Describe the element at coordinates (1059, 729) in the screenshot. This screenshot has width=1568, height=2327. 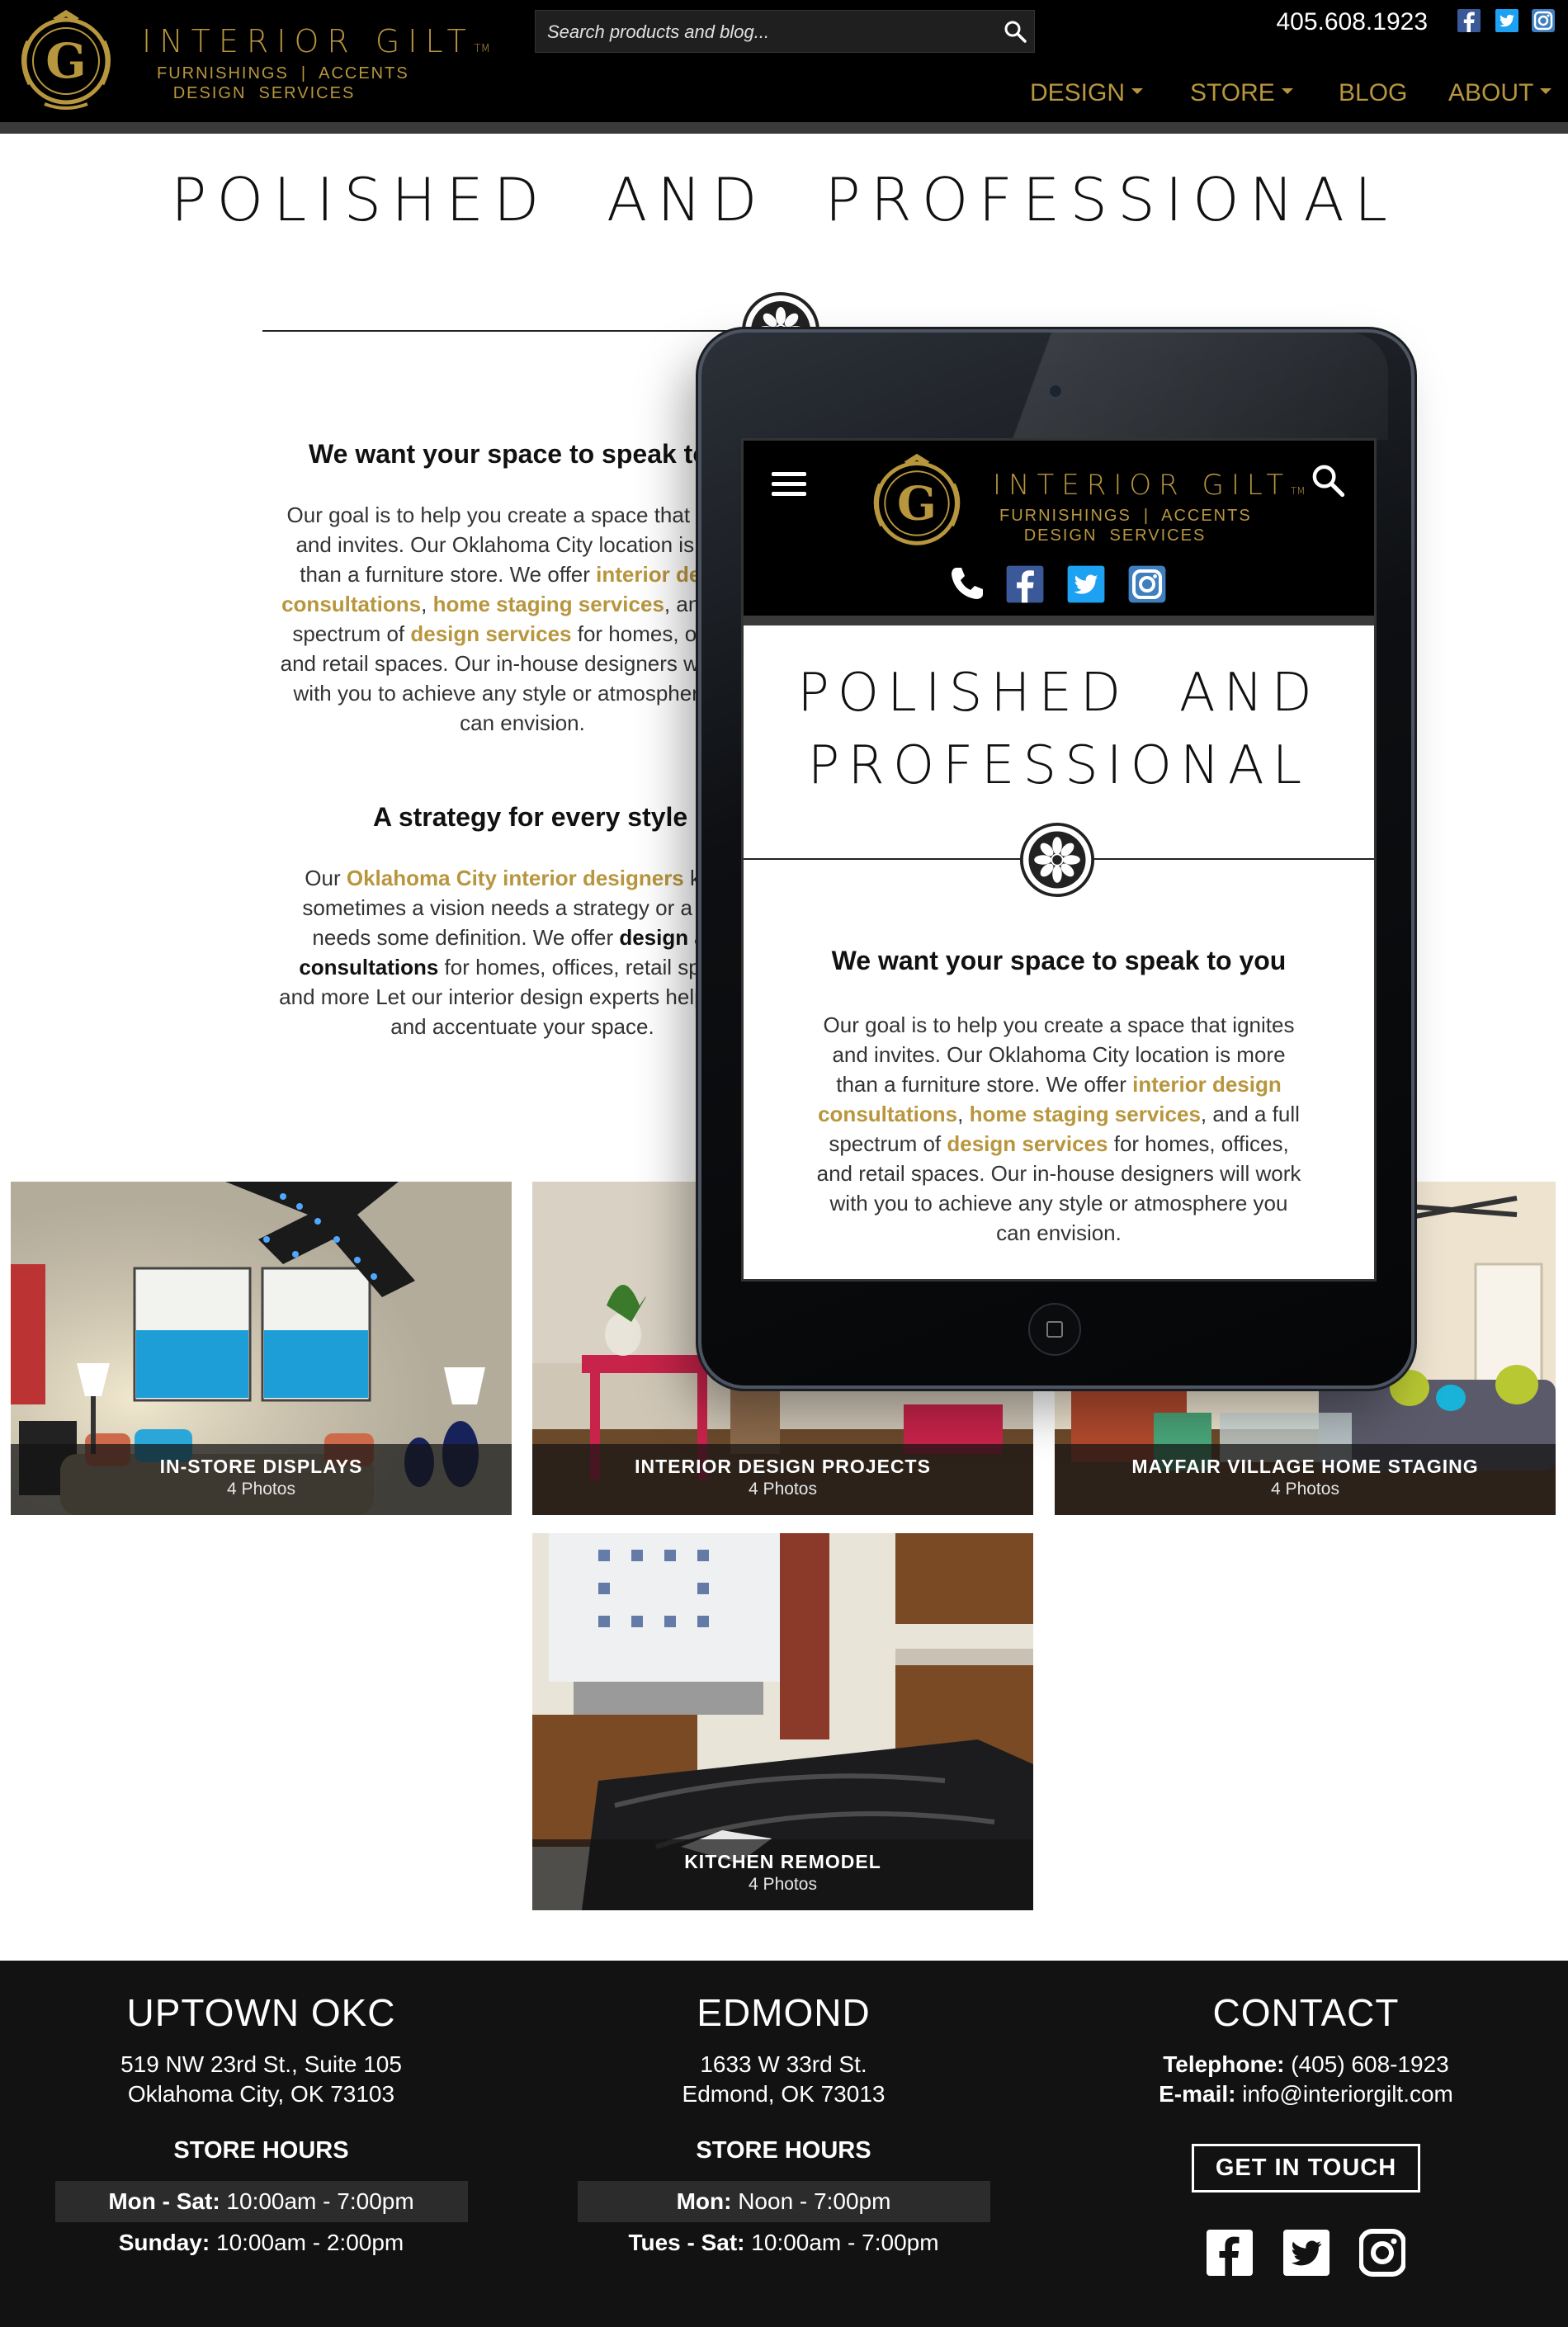
I see `mobile-page-title: POLISHED AND PROFESSIONAL` at that location.